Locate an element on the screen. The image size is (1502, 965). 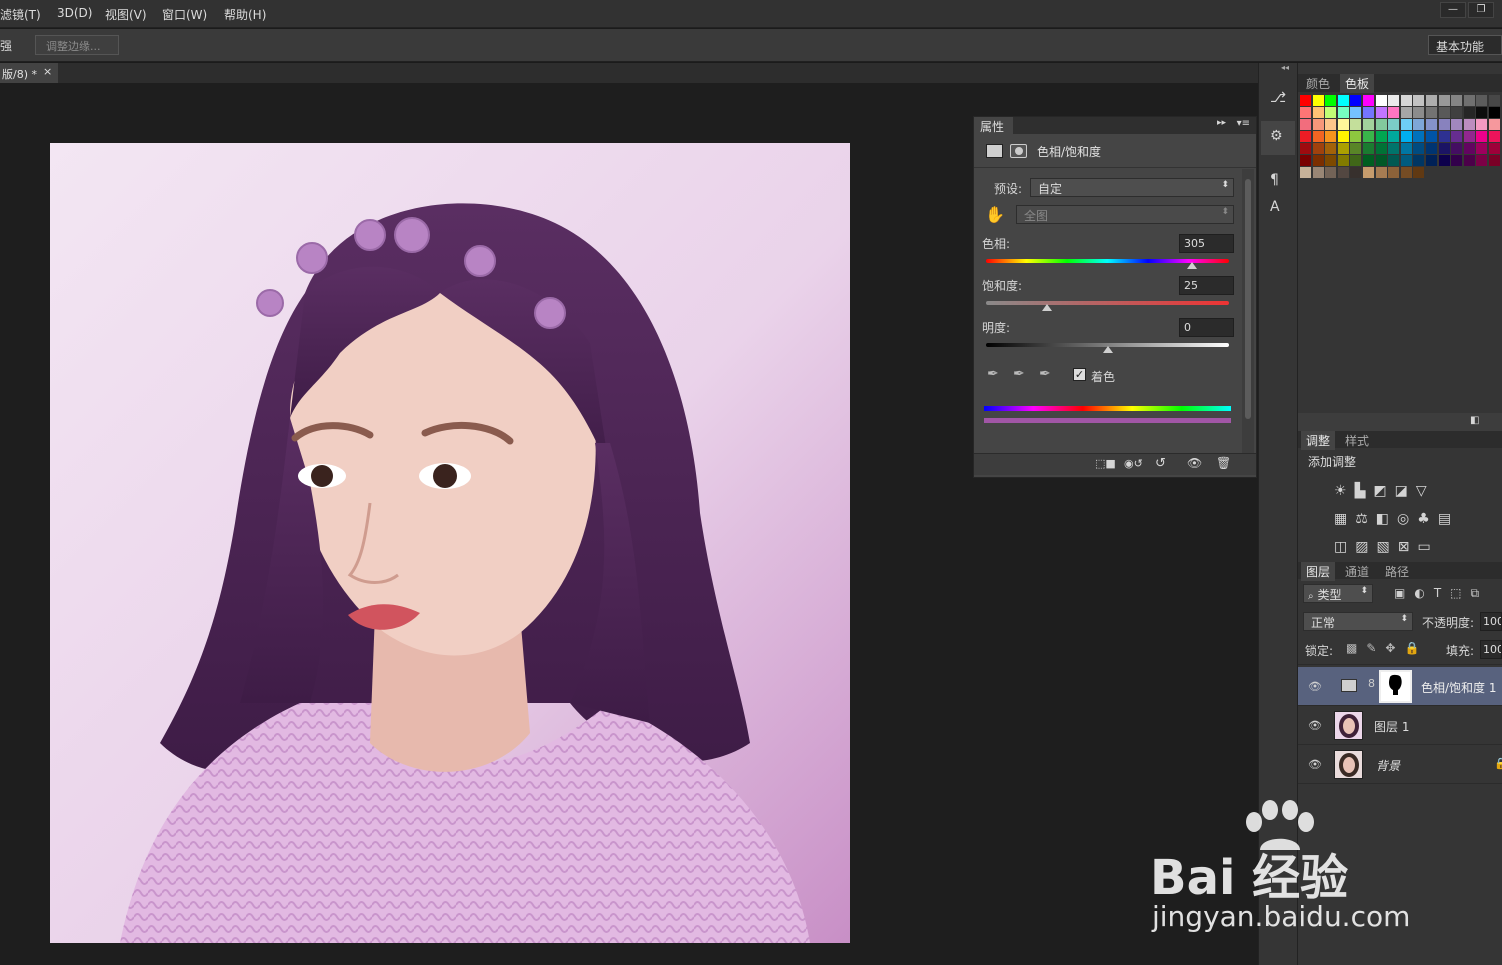
hue-slider-thumb is located at coordinates (1191, 265).